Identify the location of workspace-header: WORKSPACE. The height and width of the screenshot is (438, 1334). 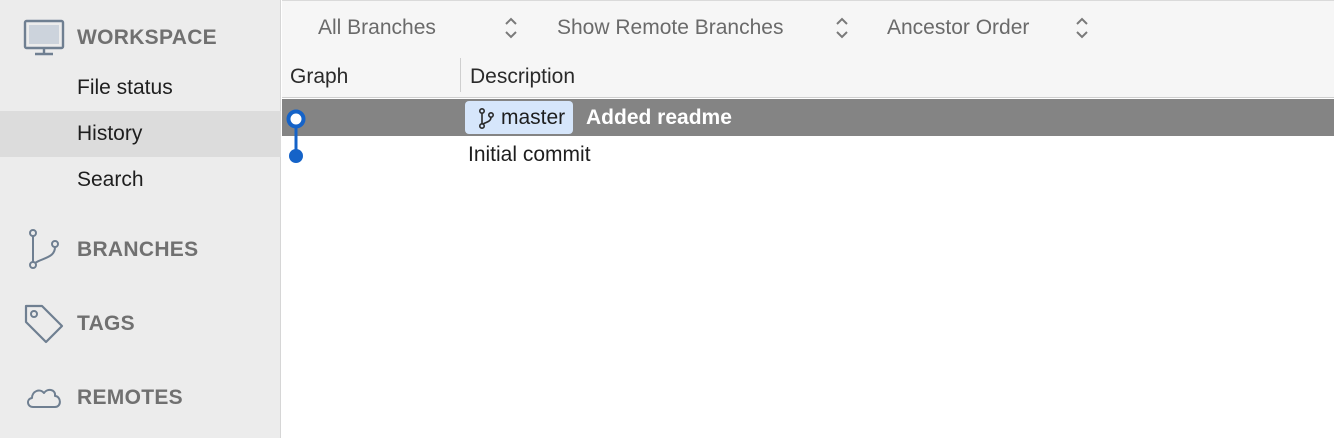
(140, 38).